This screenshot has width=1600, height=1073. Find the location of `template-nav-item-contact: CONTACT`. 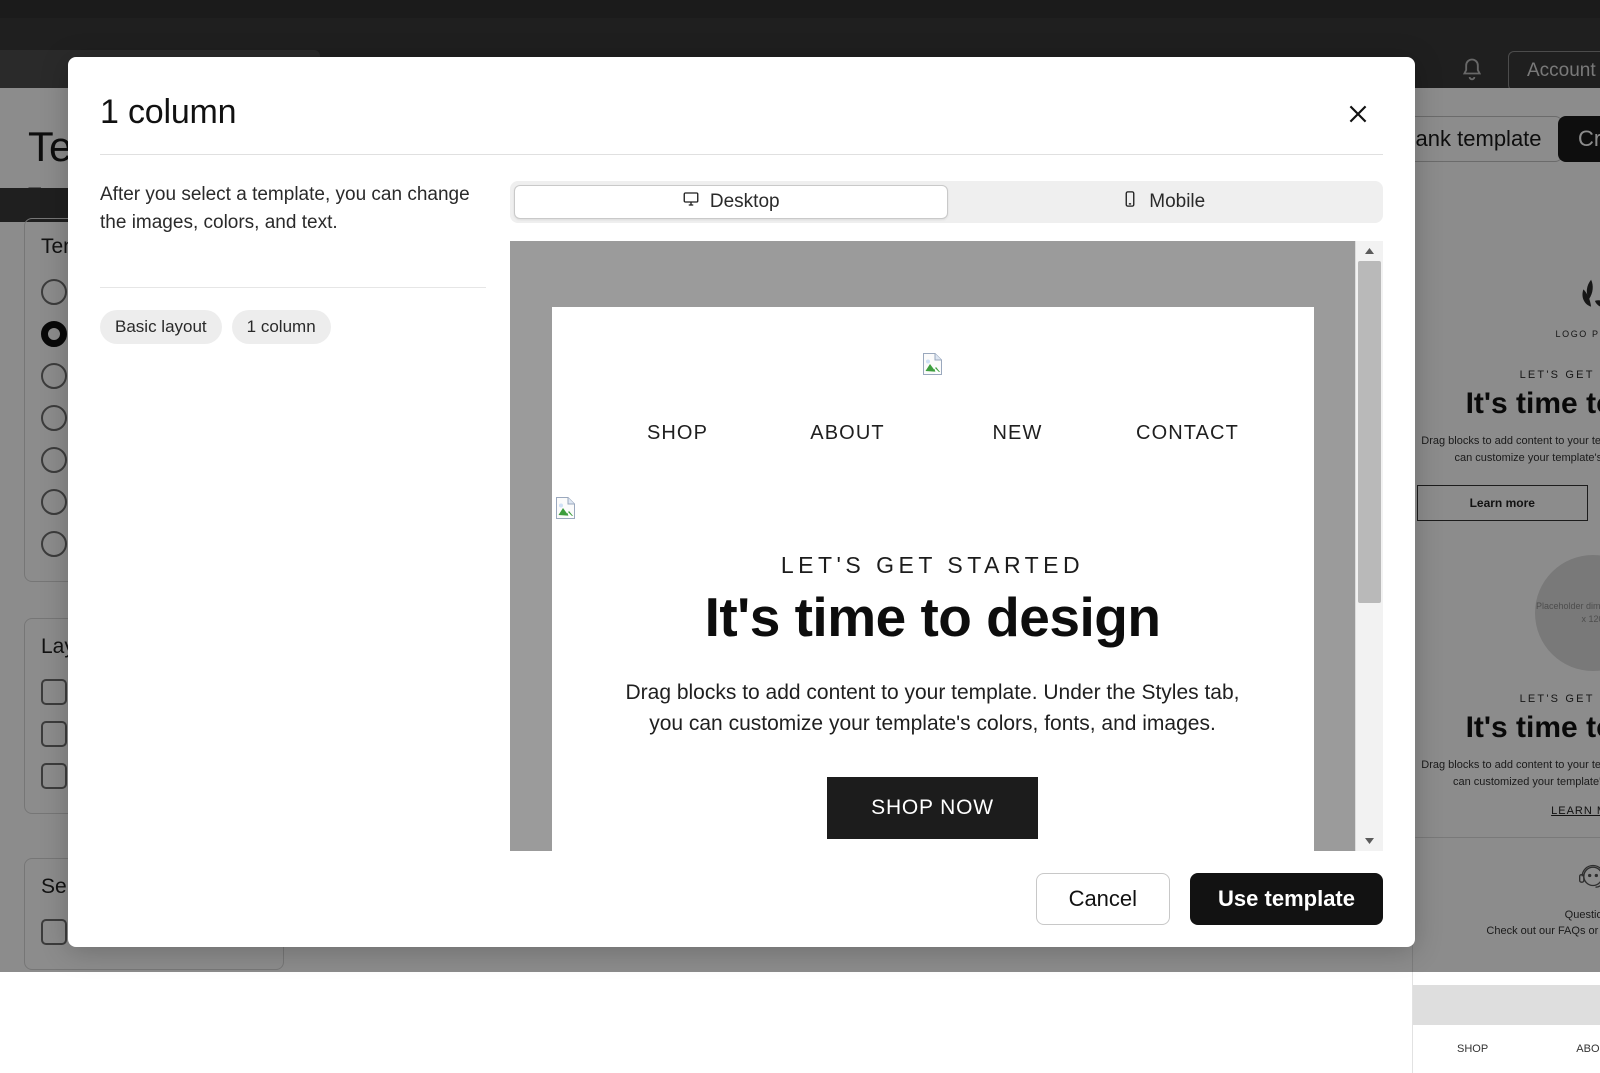

template-nav-item-contact: CONTACT is located at coordinates (1188, 433).